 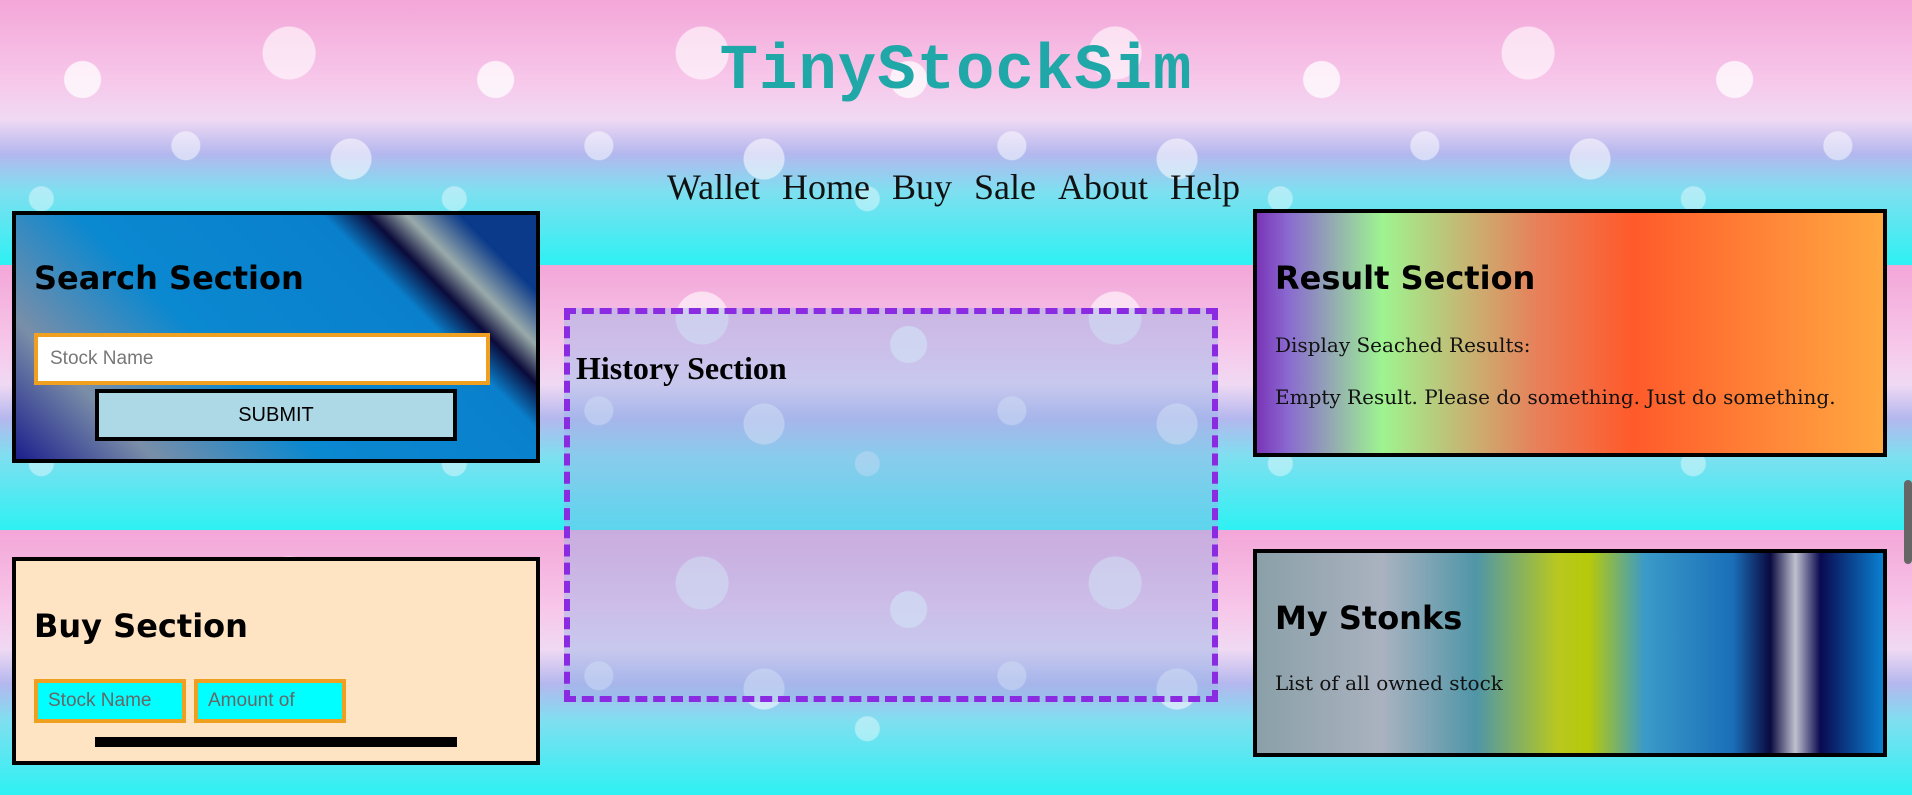 I want to click on buy-button, so click(x=276, y=742).